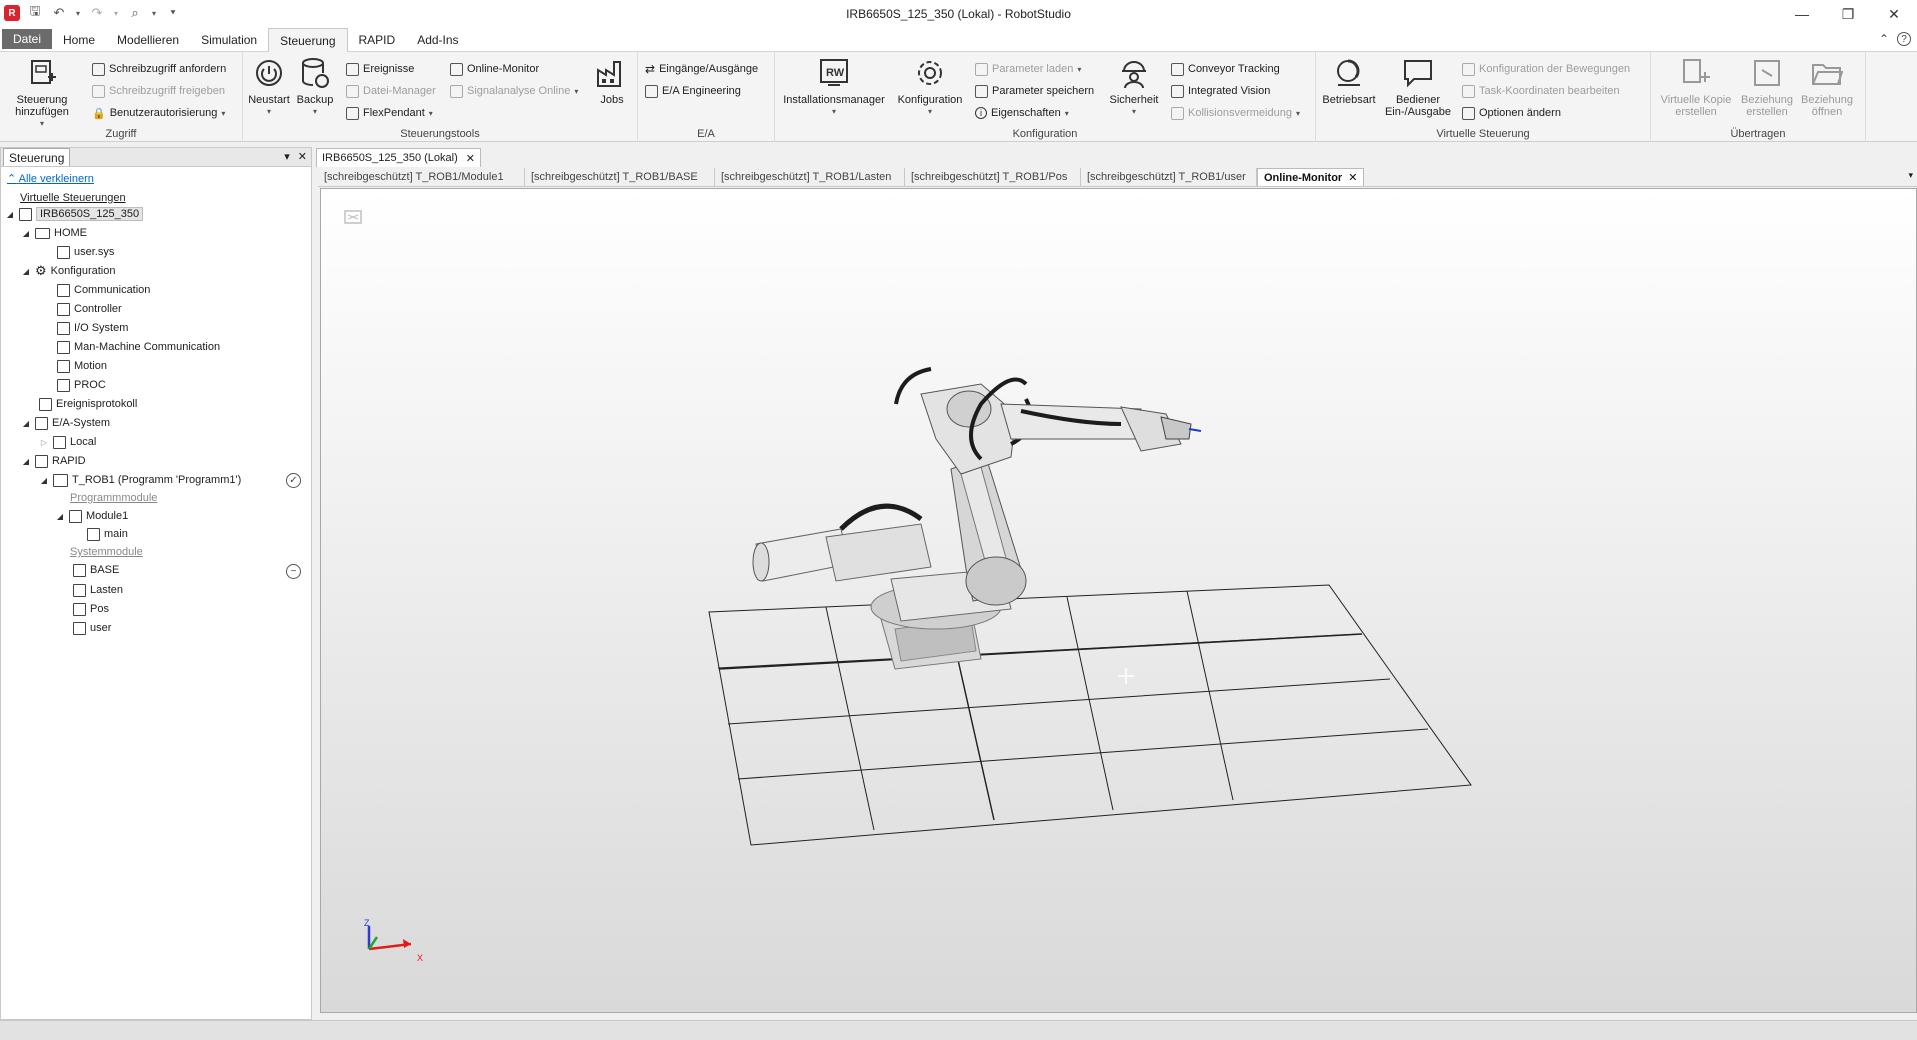  I want to click on create-relation-button: Beziehung erstellen, so click(1767, 87).